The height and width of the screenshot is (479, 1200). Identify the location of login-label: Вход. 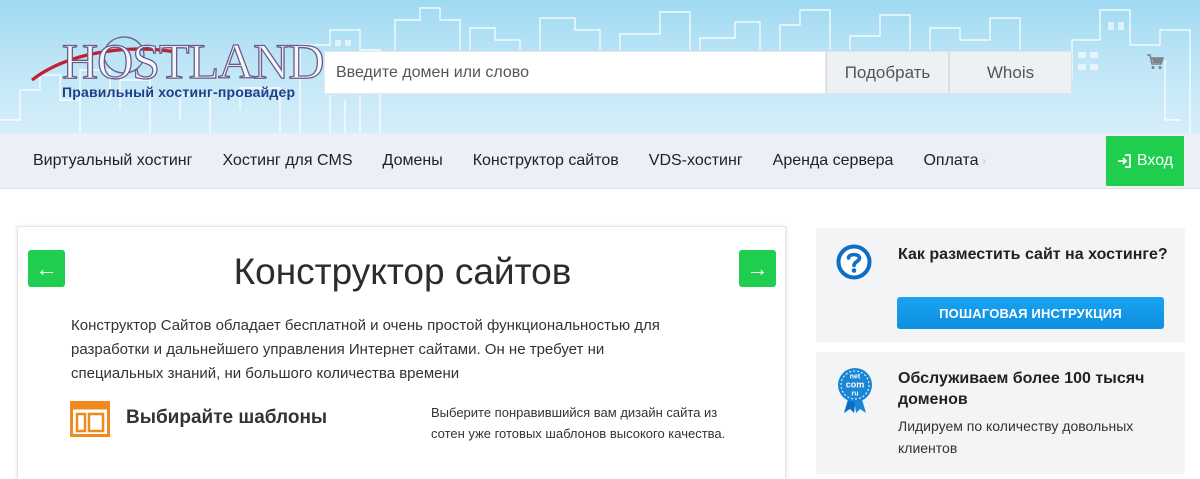
(1155, 160).